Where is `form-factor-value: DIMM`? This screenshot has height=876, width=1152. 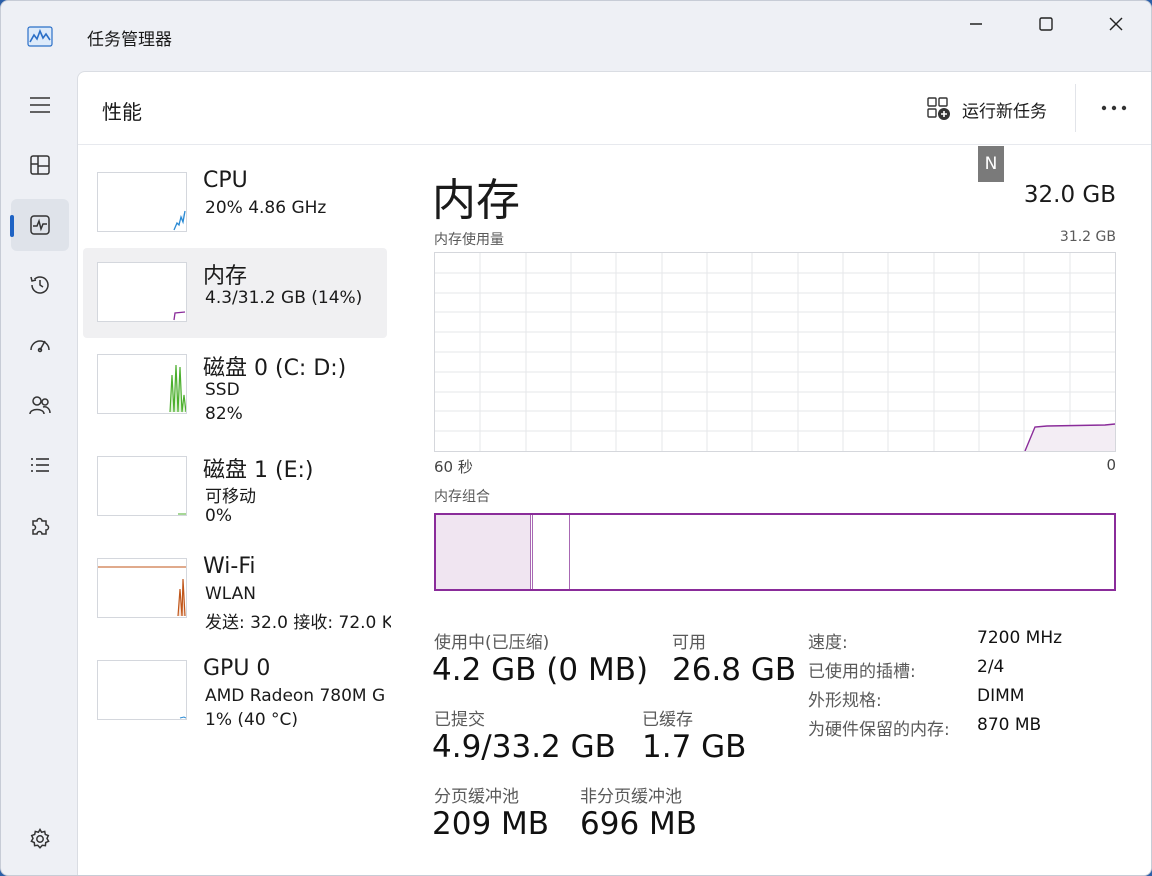
form-factor-value: DIMM is located at coordinates (1001, 696).